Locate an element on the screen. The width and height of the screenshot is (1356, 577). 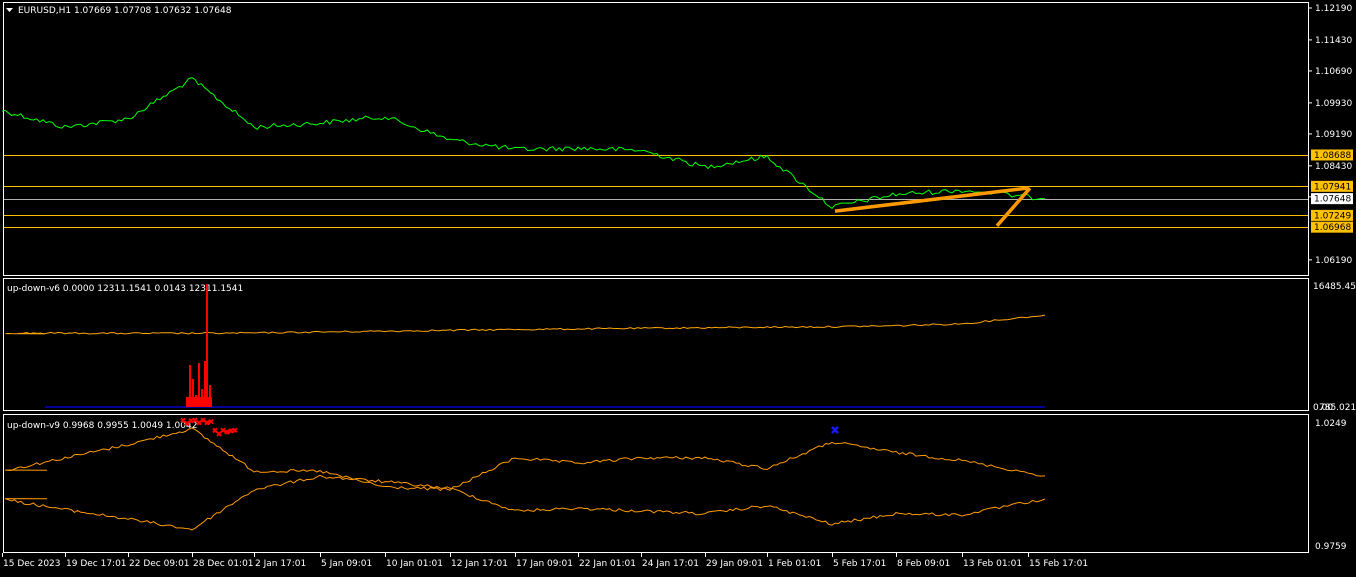
v9-header: up-down-v9 0.9968 0.9955 1.0049 1.0042 is located at coordinates (102, 426).